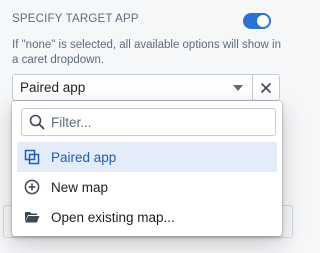 This screenshot has height=253, width=320. I want to click on specify-target-toggle, so click(257, 21).